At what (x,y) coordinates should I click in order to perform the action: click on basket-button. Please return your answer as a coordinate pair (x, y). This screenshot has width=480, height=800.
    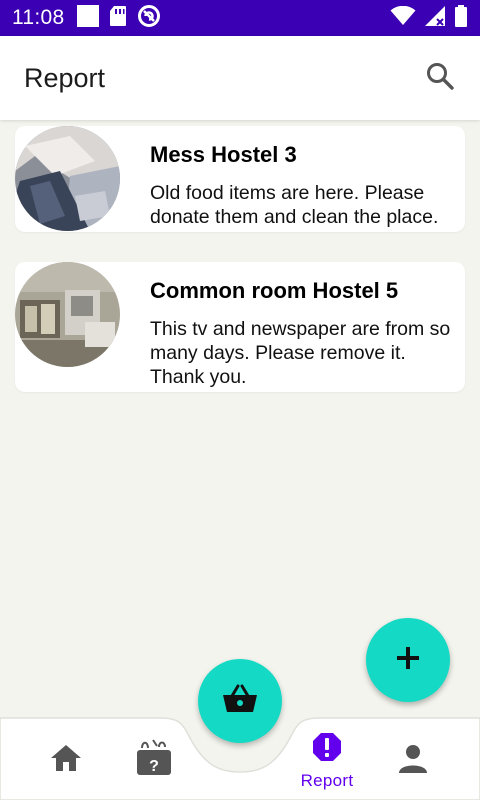
    Looking at the image, I should click on (240, 701).